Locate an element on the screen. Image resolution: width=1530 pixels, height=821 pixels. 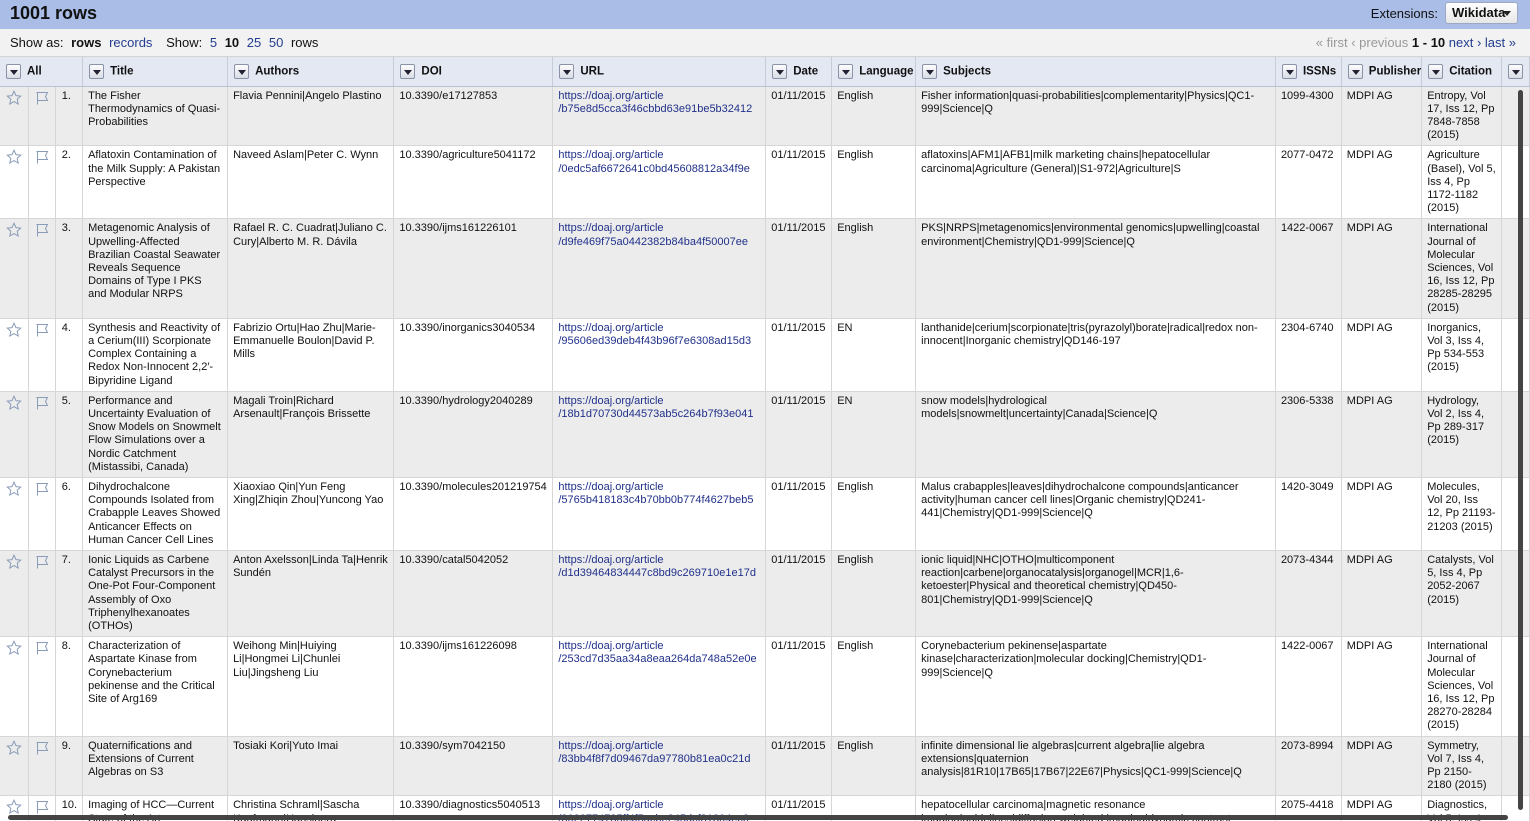
cell-issns: 2073-4344 is located at coordinates (1308, 594).